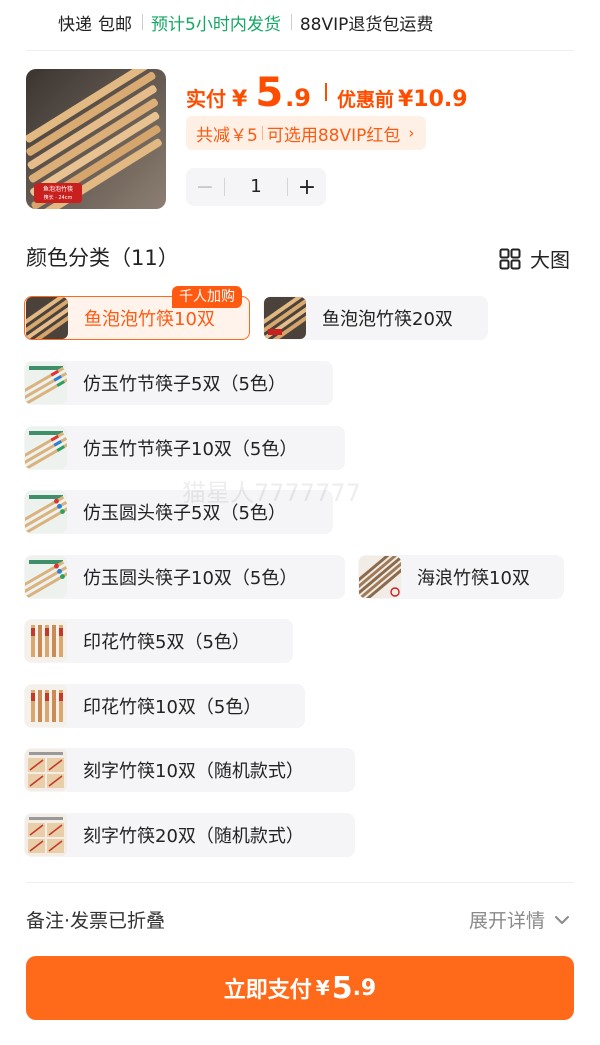 The image size is (600, 1045). I want to click on variant-label: 海浪竹筷10双, so click(473, 578).